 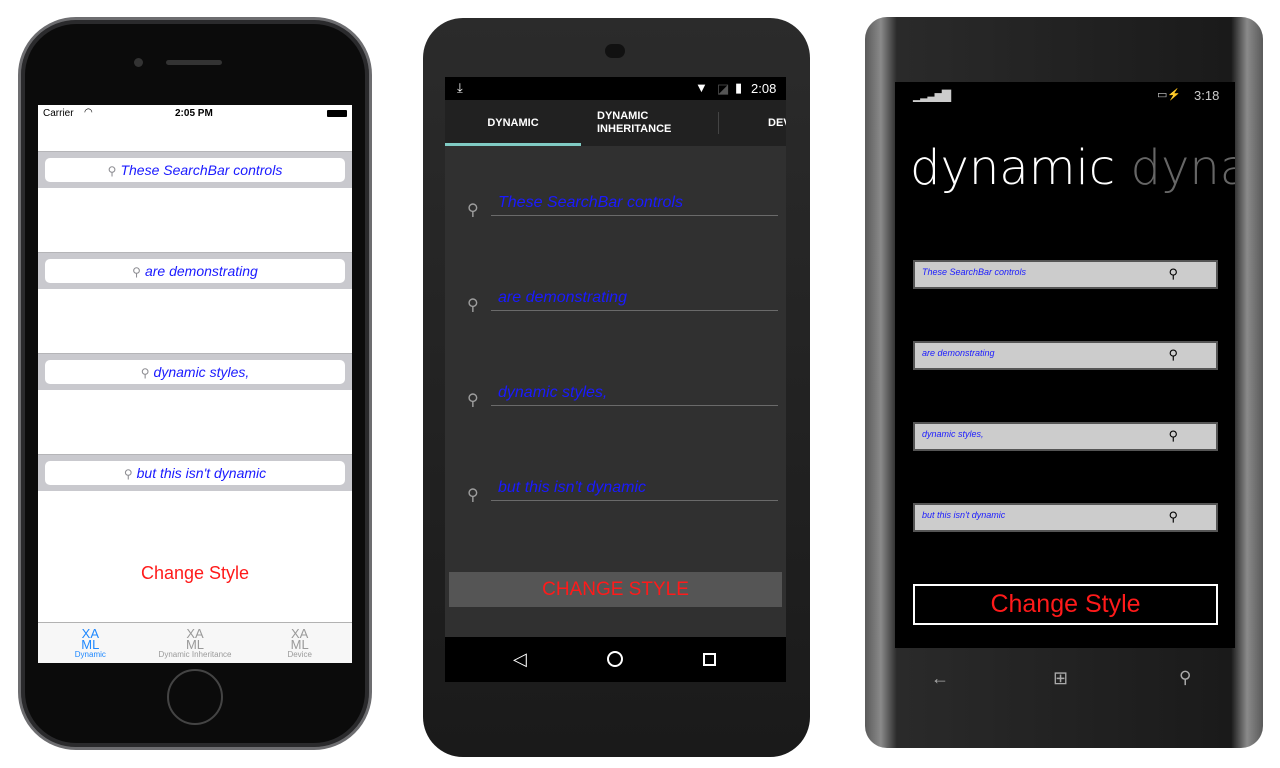 What do you see at coordinates (337, 113) in the screenshot?
I see `battery-icon` at bounding box center [337, 113].